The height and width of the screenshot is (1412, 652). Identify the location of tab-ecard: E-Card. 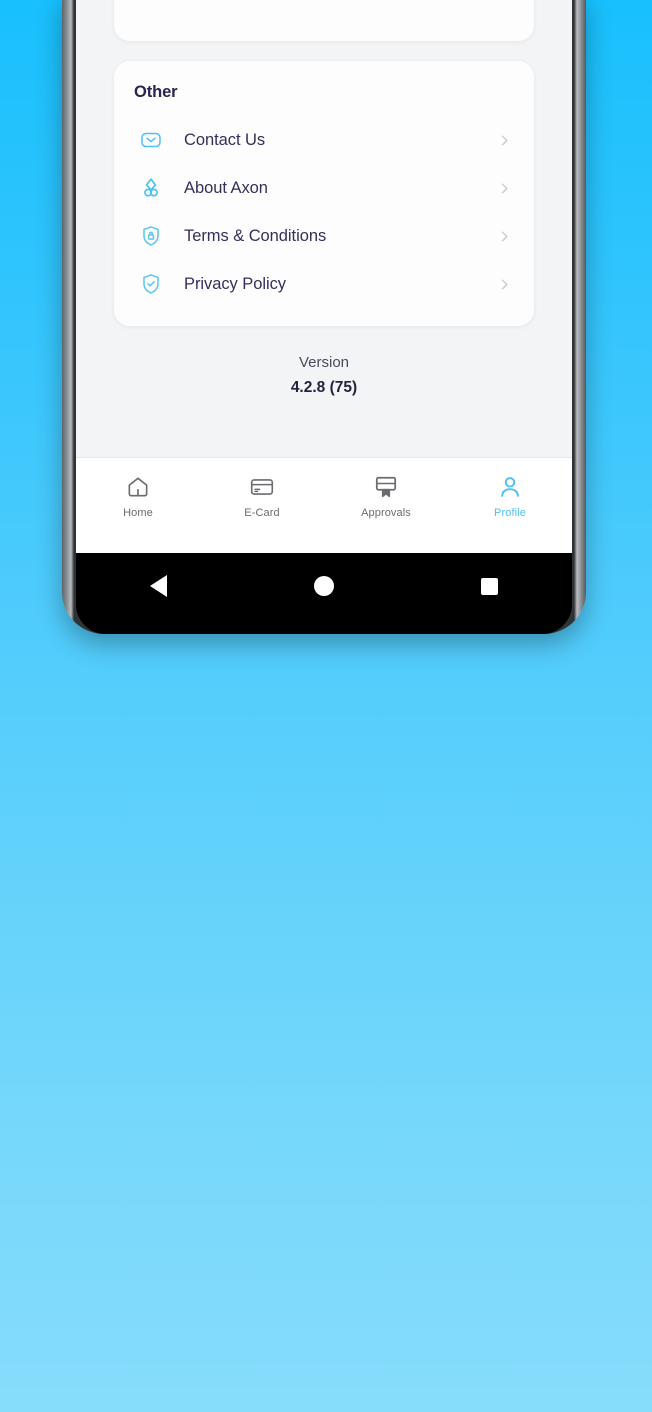
(262, 495).